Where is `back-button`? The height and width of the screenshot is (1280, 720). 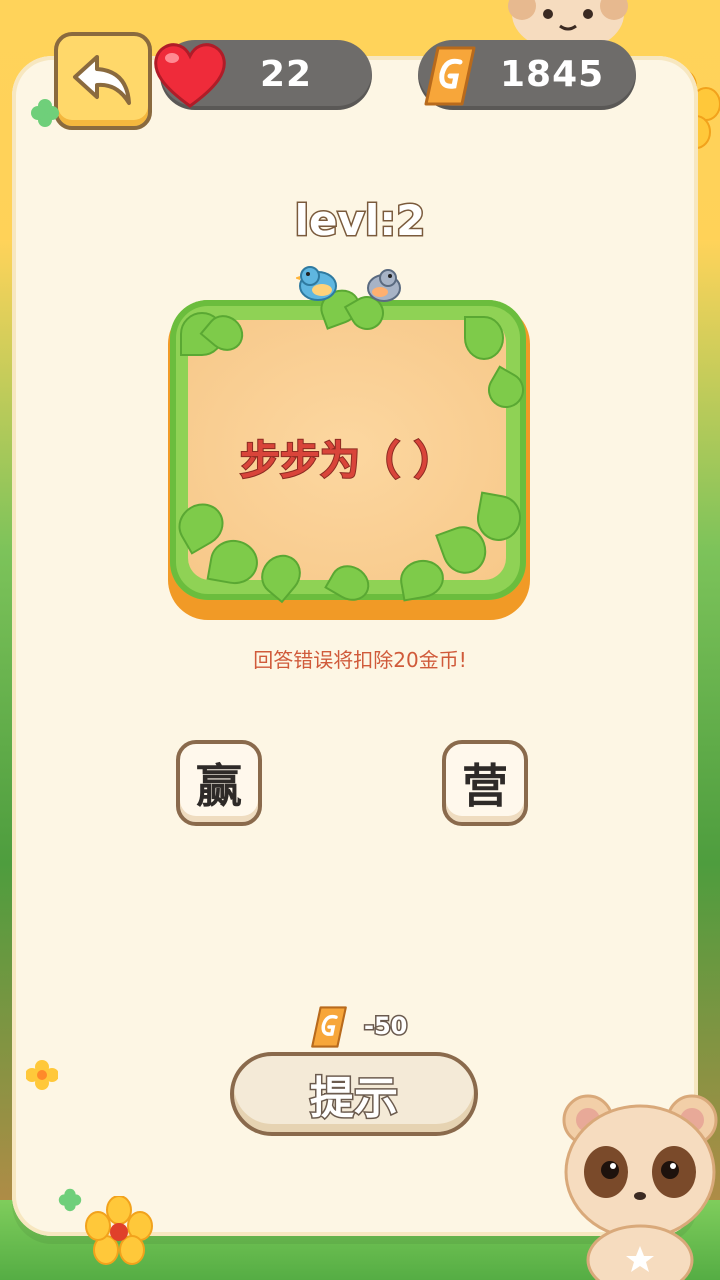 back-button is located at coordinates (103, 81).